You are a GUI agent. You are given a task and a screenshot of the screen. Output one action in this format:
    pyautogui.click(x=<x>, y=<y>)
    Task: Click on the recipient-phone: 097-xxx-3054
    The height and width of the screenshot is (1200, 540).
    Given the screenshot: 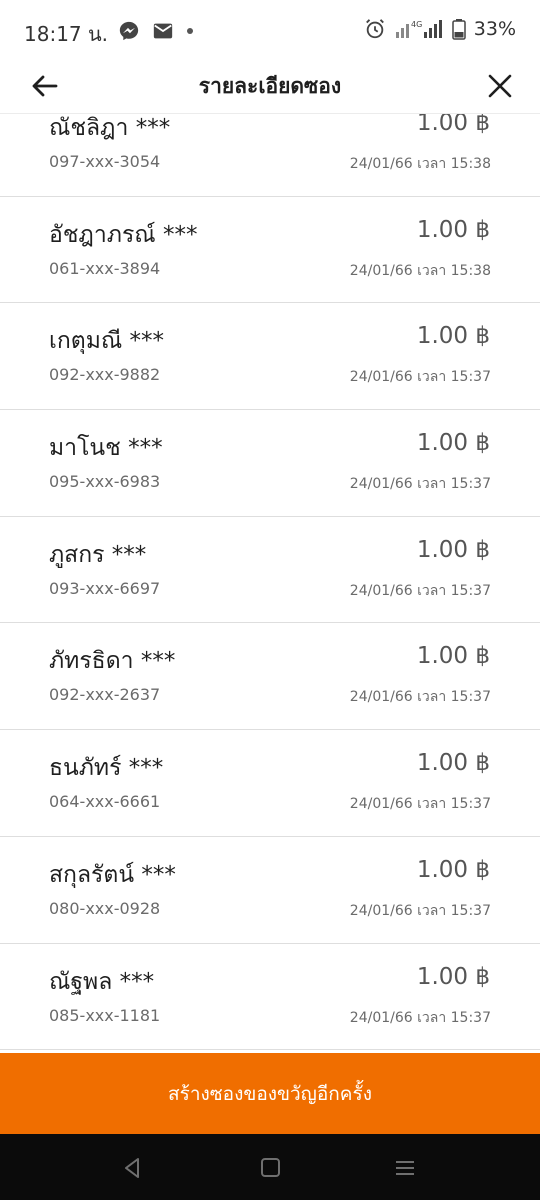 What is the action you would take?
    pyautogui.click(x=105, y=161)
    